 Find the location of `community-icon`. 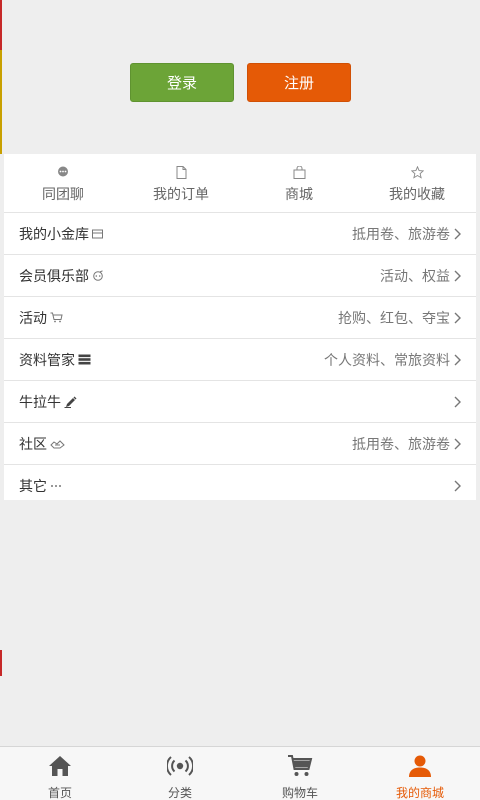

community-icon is located at coordinates (57, 444).